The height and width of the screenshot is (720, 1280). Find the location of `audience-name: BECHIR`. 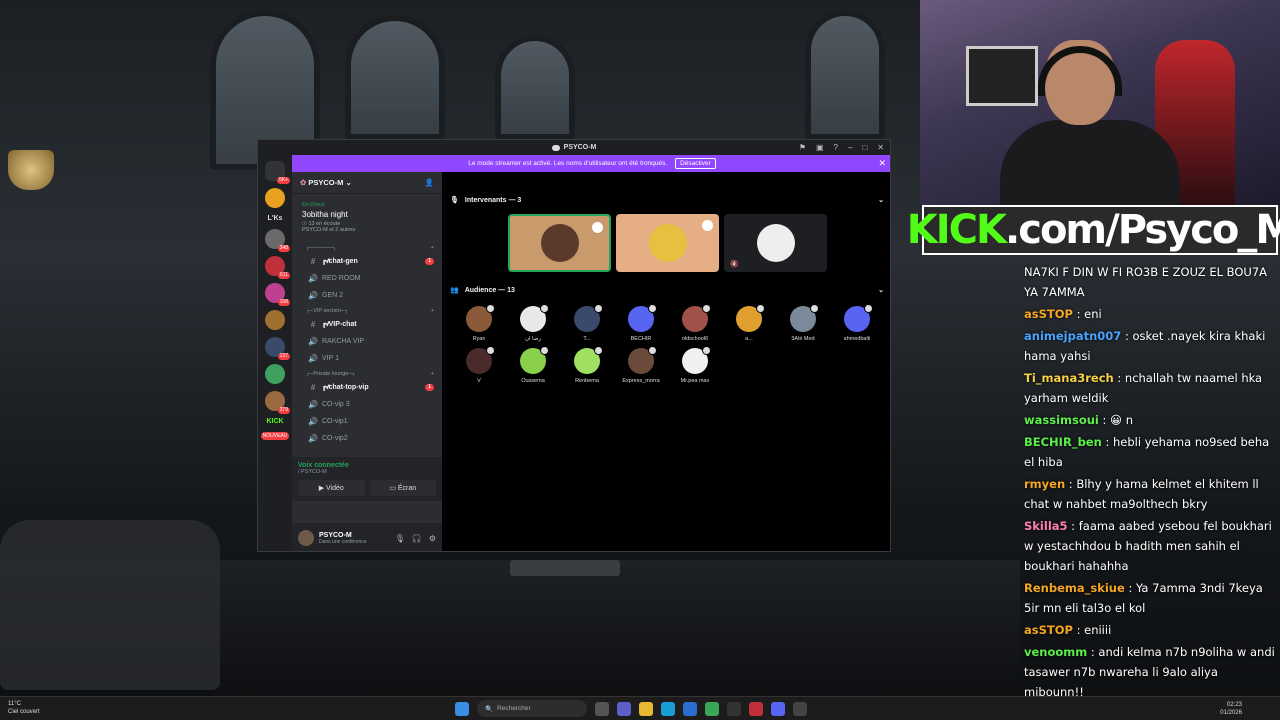

audience-name: BECHIR is located at coordinates (641, 339).